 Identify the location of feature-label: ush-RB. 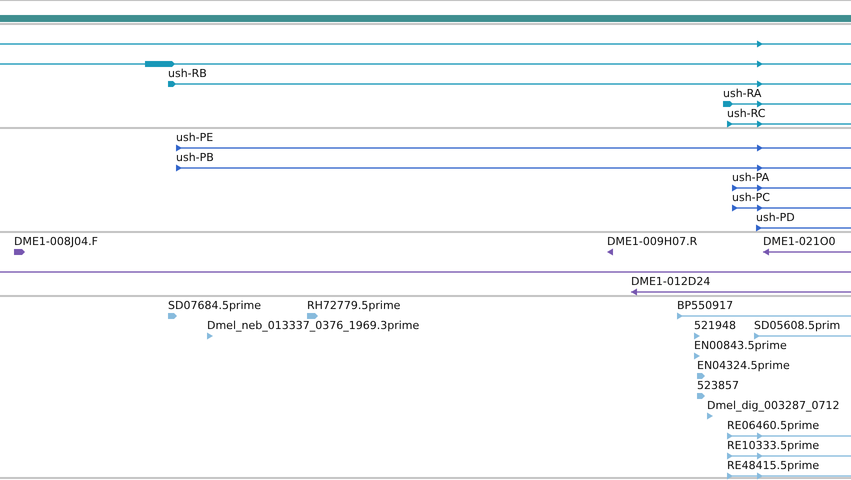
(187, 74).